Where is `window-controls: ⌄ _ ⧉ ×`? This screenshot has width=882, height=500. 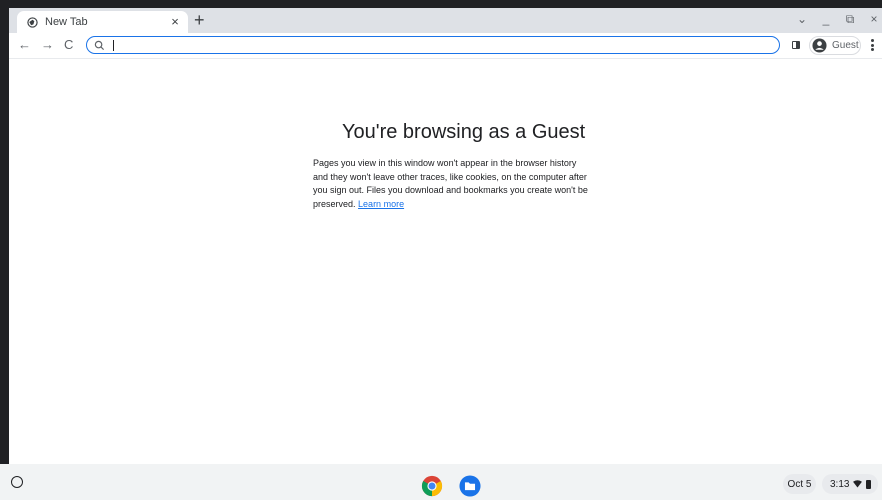
window-controls: ⌄ _ ⧉ × is located at coordinates (839, 19).